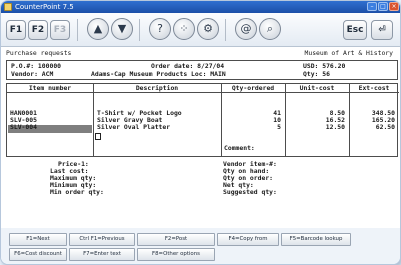 The height and width of the screenshot is (265, 401). What do you see at coordinates (38, 30) in the screenshot?
I see `f2-button: F2` at bounding box center [38, 30].